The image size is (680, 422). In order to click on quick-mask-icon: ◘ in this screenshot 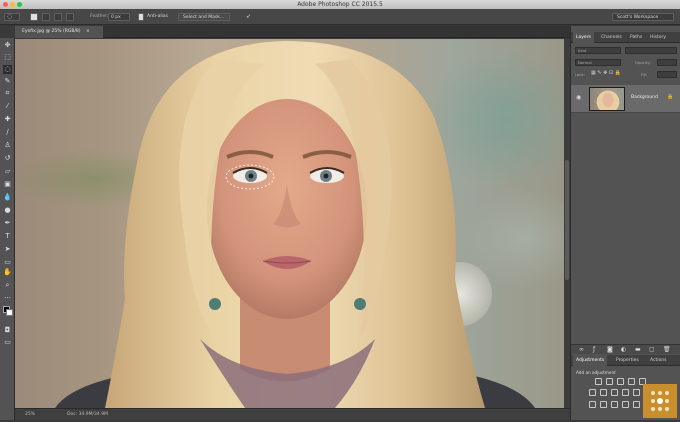, I will do `click(7, 330)`.